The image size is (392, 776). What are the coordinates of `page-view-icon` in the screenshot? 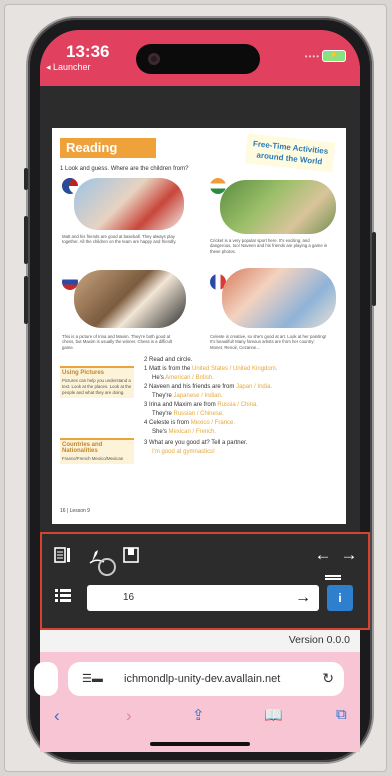 It's located at (63, 555).